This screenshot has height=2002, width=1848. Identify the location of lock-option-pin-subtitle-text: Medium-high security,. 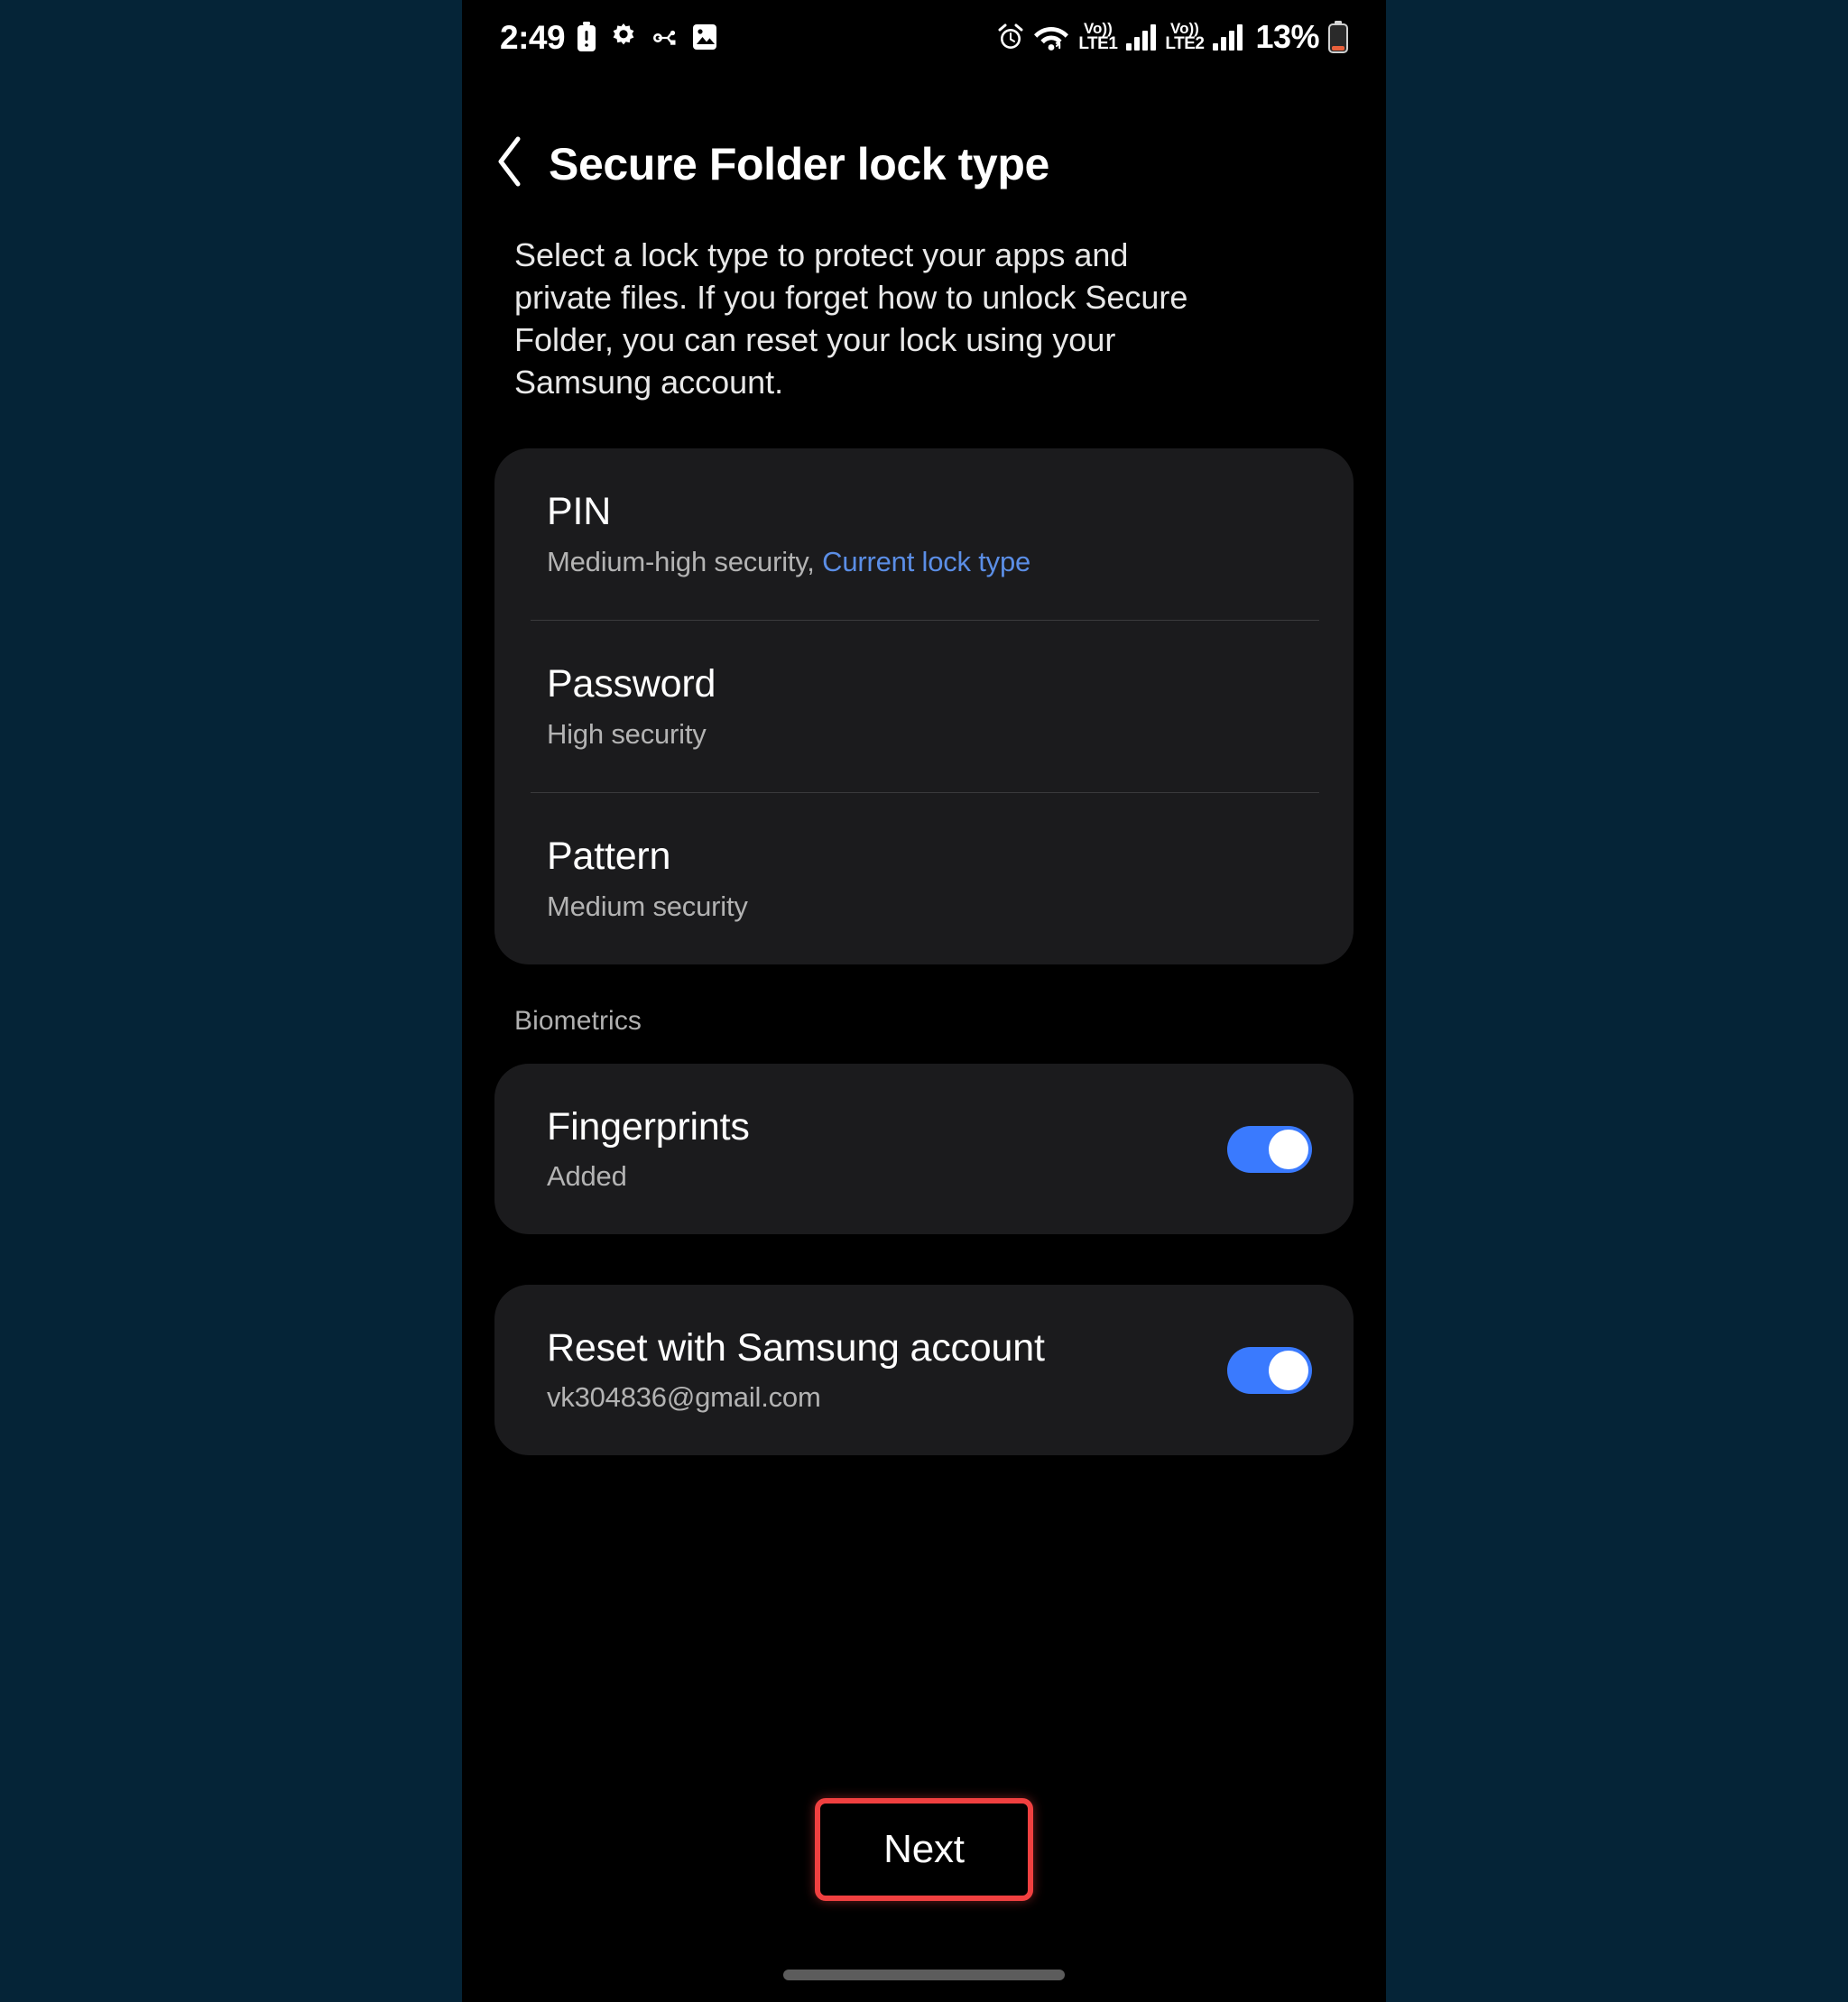
(685, 561).